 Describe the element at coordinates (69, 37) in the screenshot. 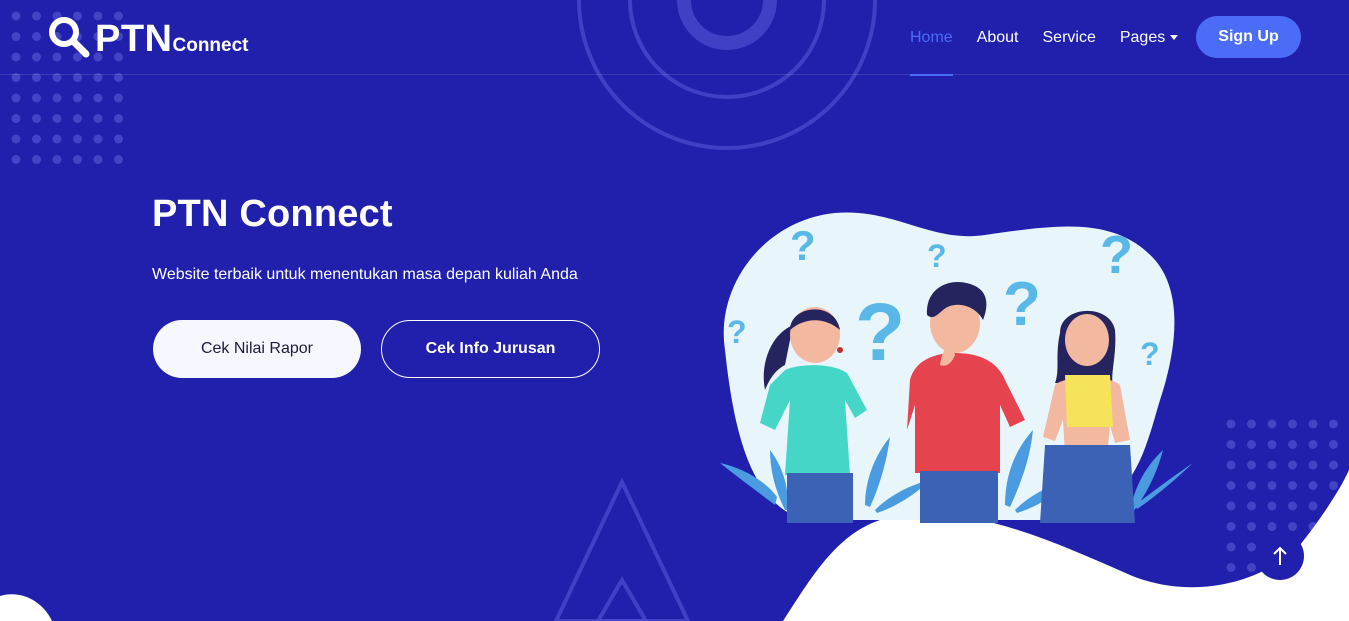

I see `search-icon` at that location.